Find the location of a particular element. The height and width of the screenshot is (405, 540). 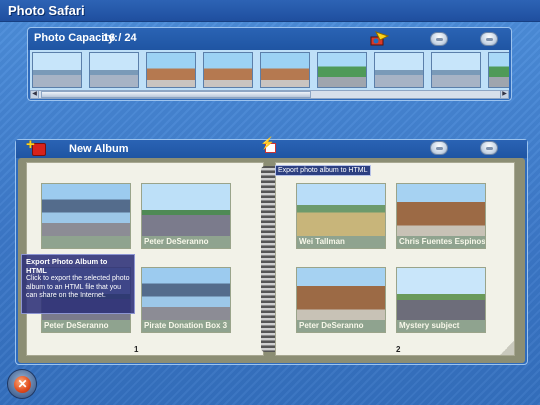

thumbnail-scrollbar: ◀ ▶ is located at coordinates (269, 94).